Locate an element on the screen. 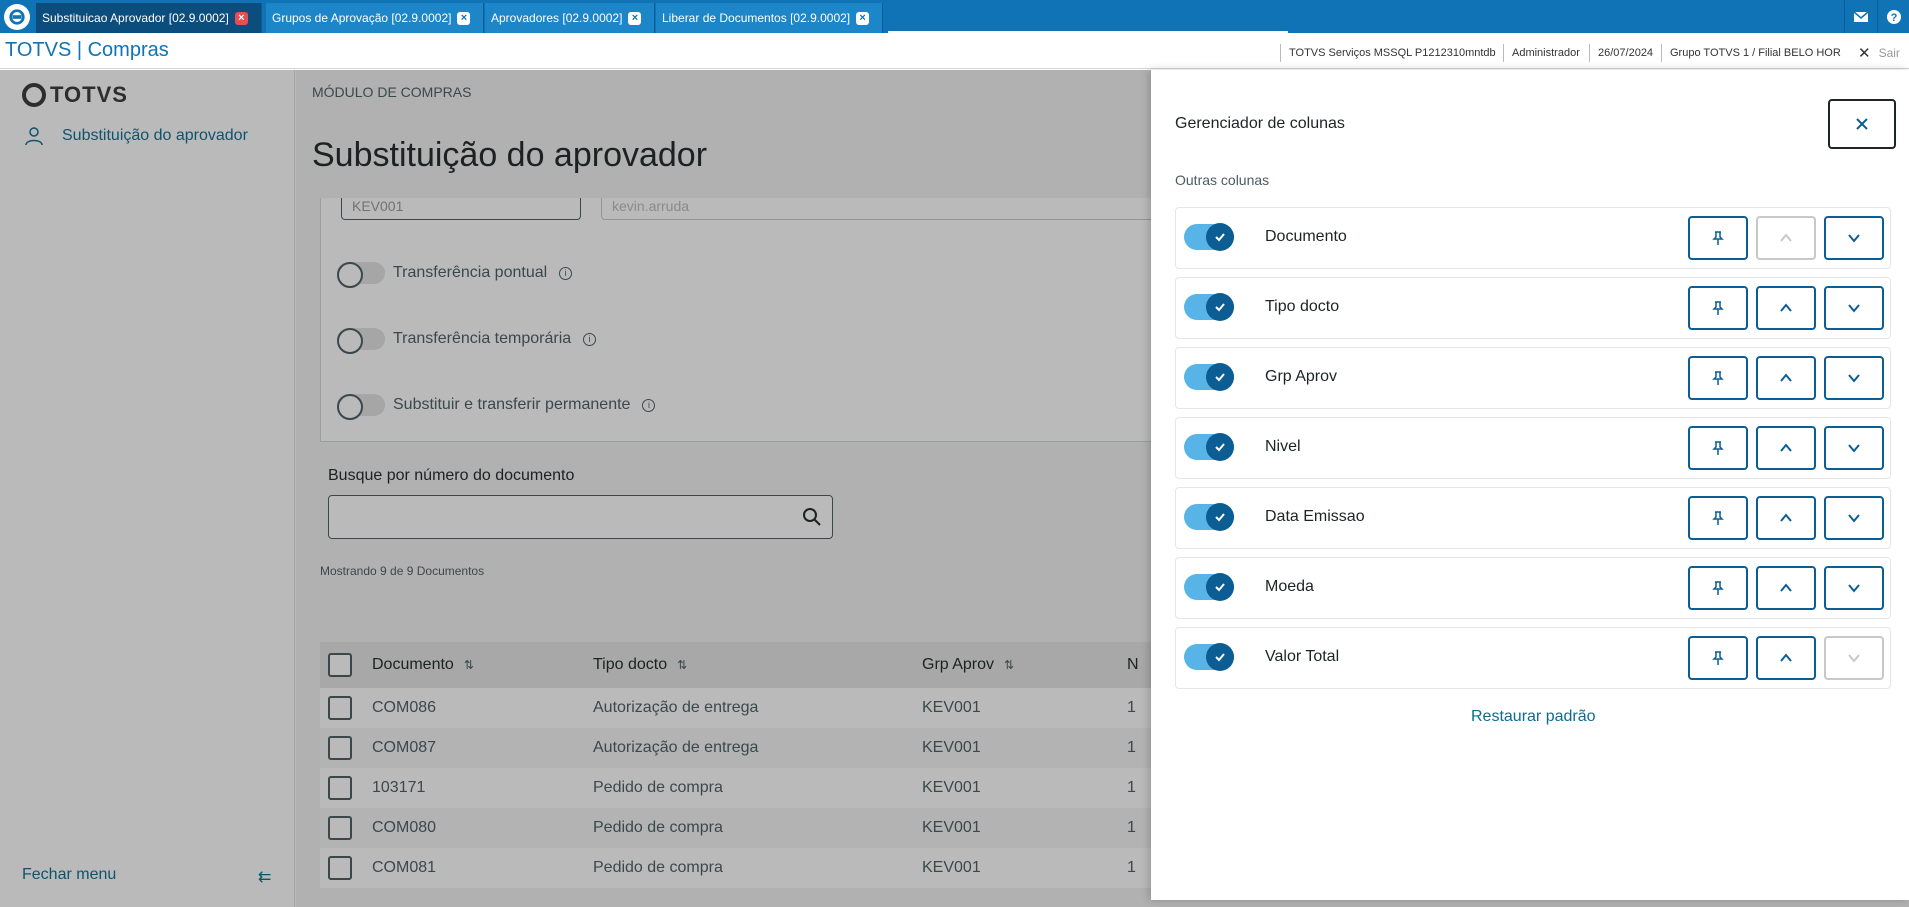 The image size is (1909, 907). column-label: Data Emissao is located at coordinates (1315, 516).